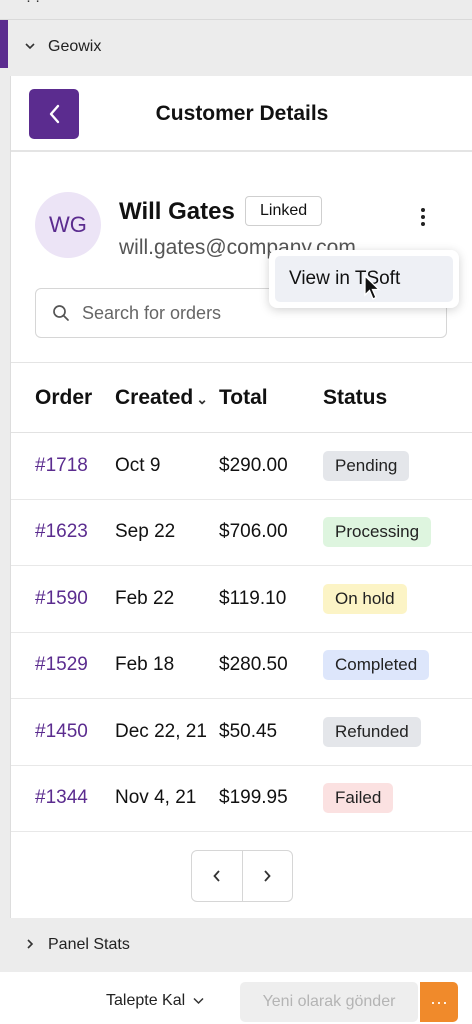  What do you see at coordinates (89, 944) in the screenshot?
I see `section-title: Panel Stats` at bounding box center [89, 944].